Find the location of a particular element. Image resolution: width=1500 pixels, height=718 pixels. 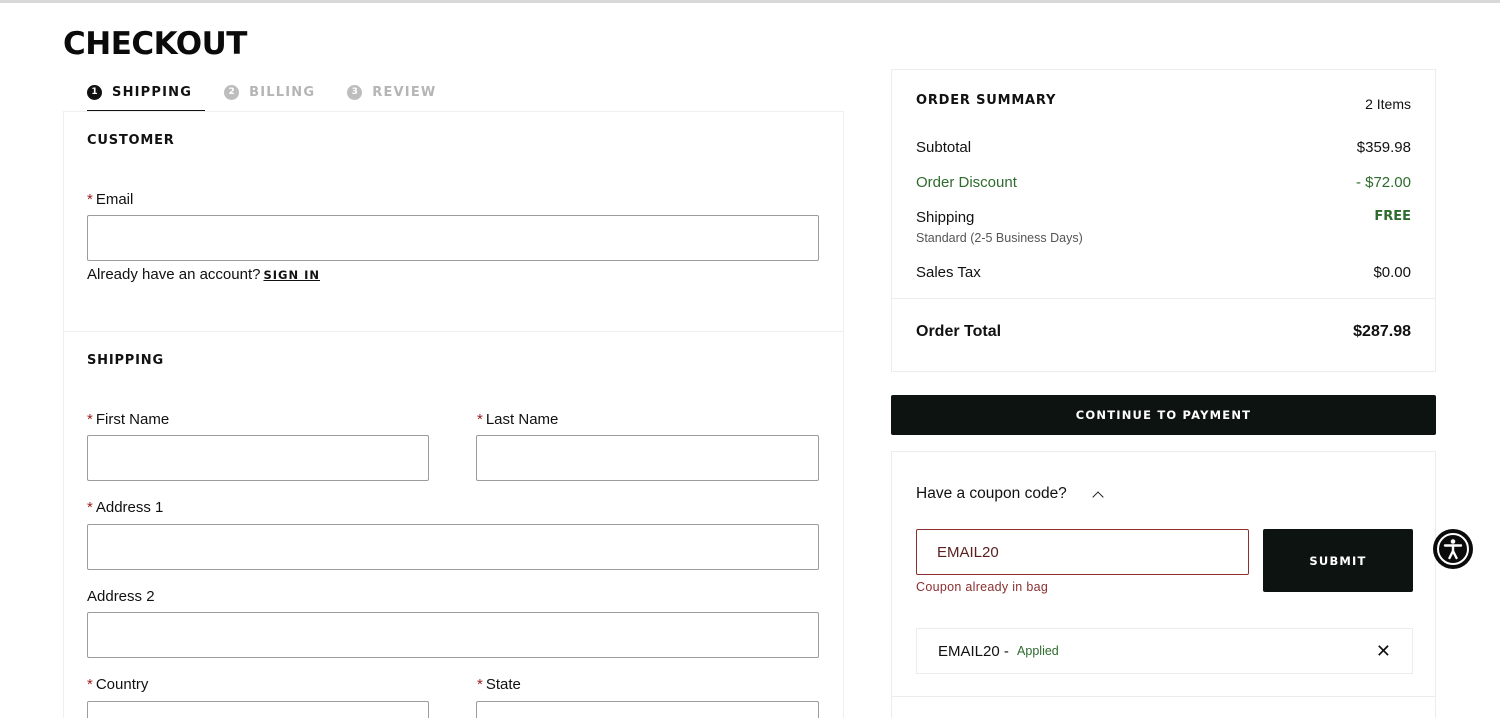

country-label: * Country is located at coordinates (118, 684).